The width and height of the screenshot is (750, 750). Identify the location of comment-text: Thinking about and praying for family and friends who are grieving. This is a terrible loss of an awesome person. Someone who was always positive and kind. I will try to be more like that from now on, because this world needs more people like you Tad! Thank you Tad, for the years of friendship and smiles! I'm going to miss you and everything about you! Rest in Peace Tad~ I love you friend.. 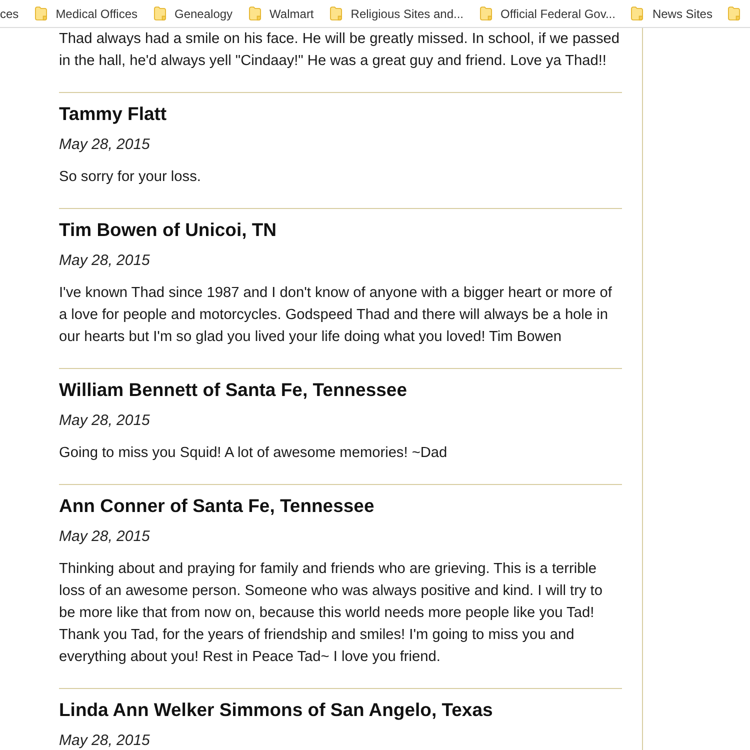
(331, 613).